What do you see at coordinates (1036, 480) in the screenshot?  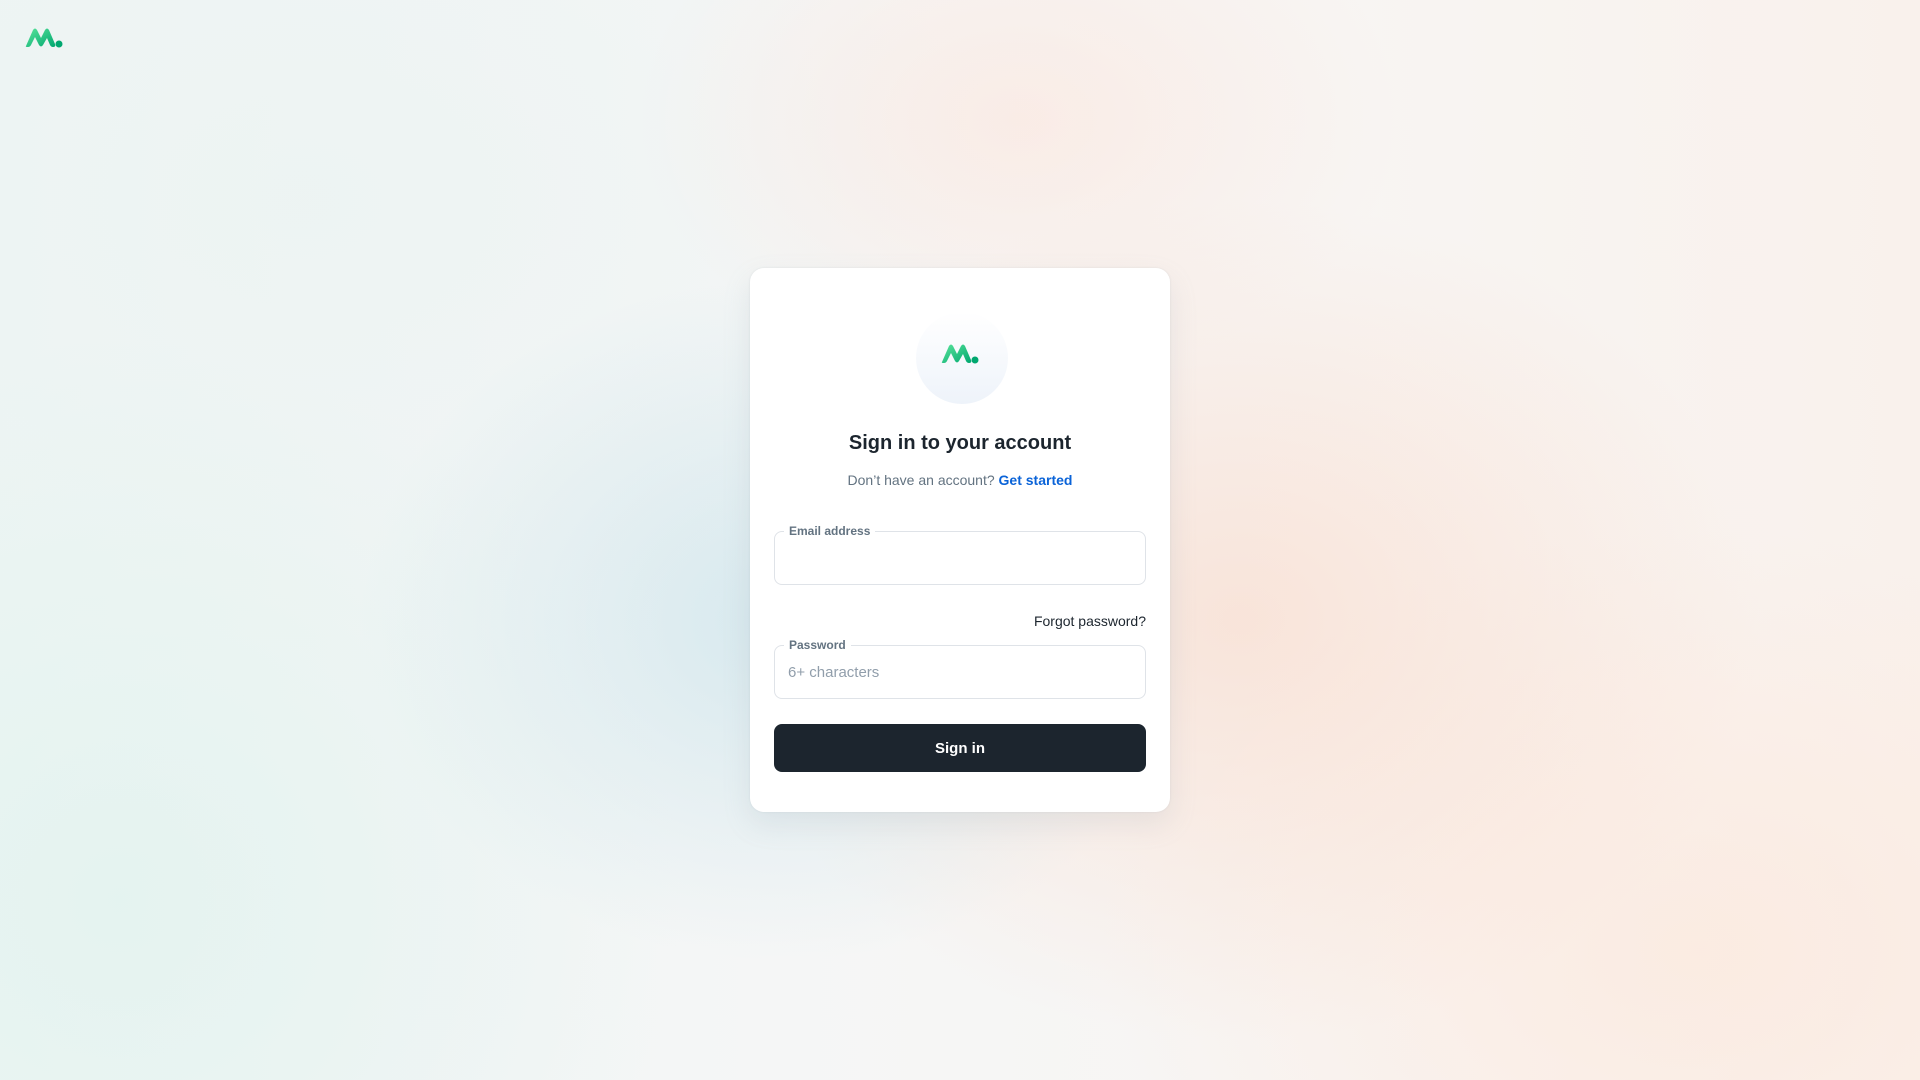 I see `get-started-link: Get started` at bounding box center [1036, 480].